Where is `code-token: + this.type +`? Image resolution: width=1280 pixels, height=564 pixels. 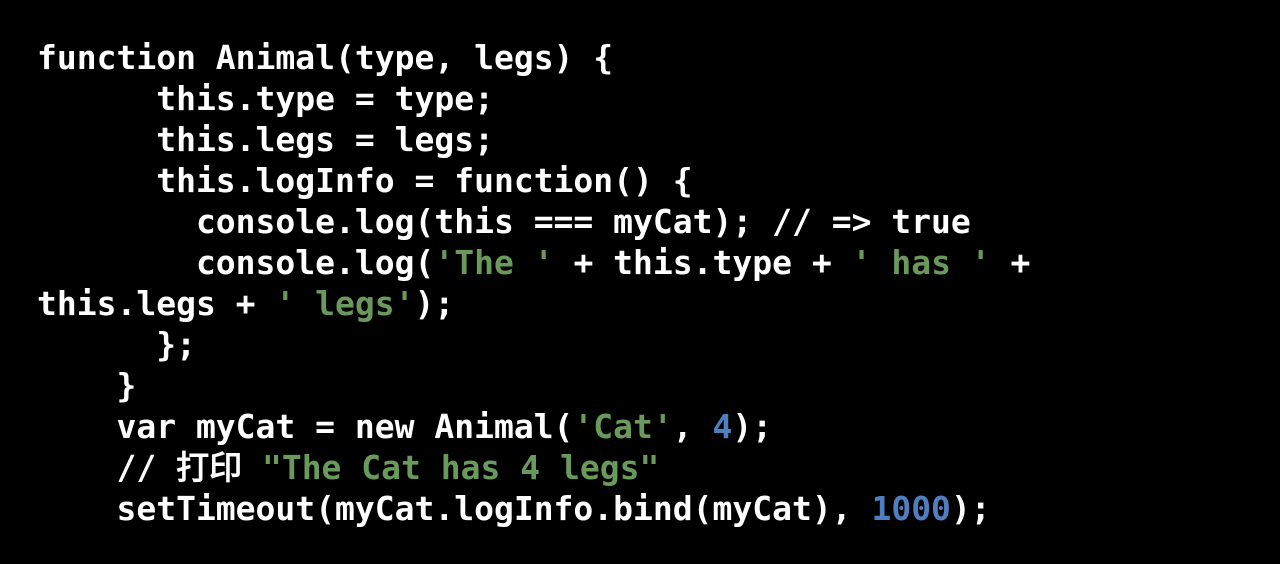
code-token: + this.type + is located at coordinates (702, 262).